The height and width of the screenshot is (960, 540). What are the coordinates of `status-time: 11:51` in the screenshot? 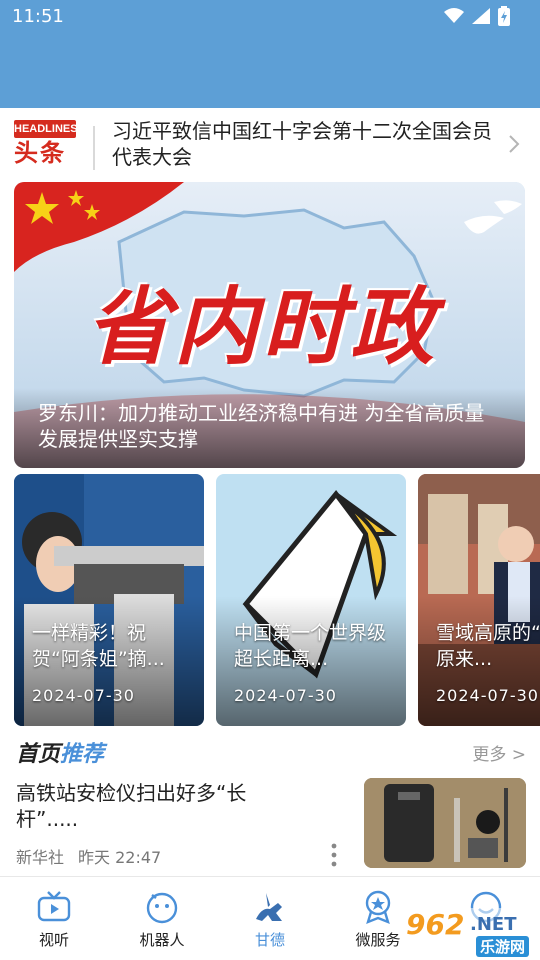 It's located at (38, 16).